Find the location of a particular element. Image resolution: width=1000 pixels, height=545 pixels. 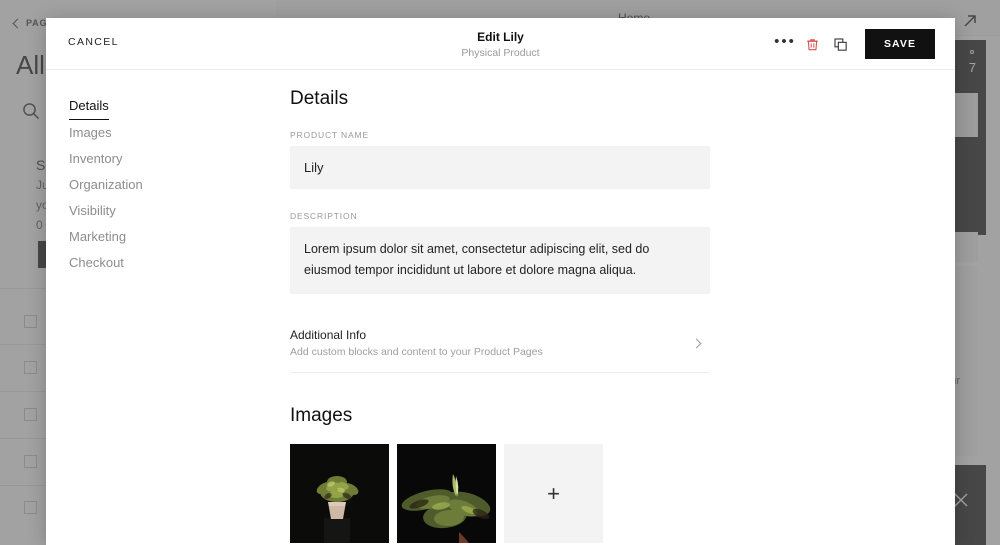

details-heading: Details is located at coordinates (319, 98).